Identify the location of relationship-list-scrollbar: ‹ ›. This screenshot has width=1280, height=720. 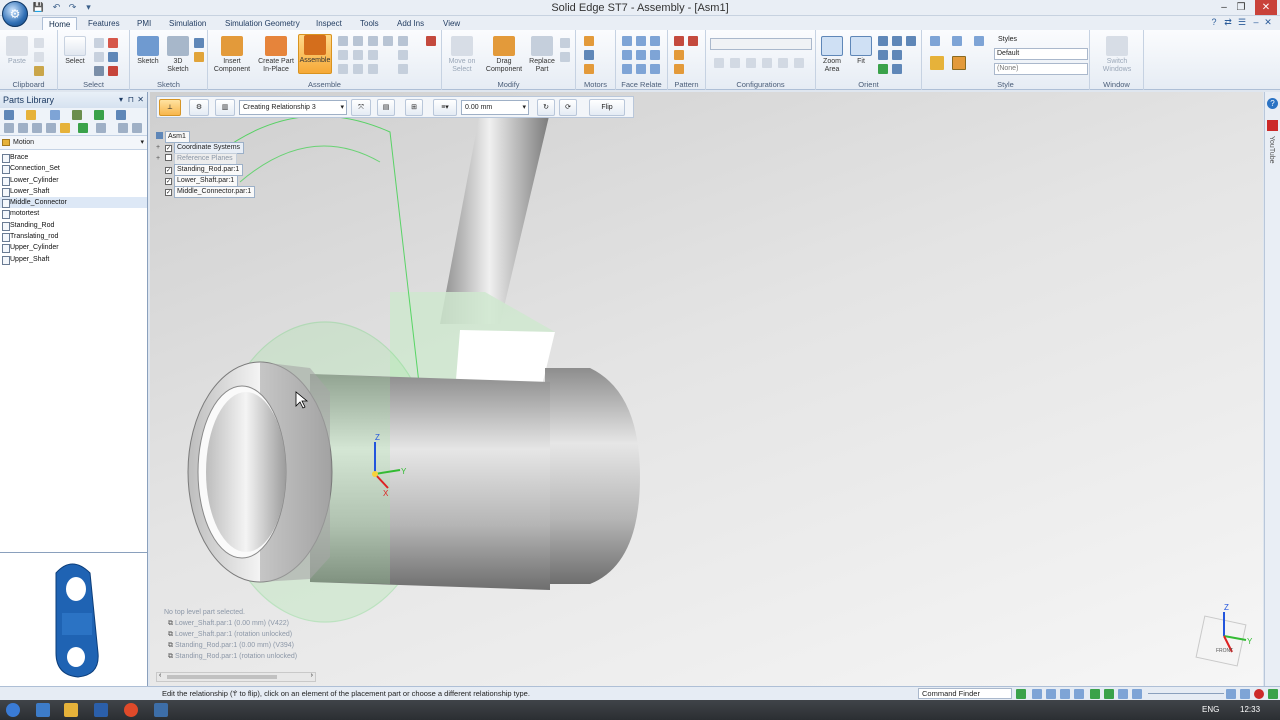
(236, 677).